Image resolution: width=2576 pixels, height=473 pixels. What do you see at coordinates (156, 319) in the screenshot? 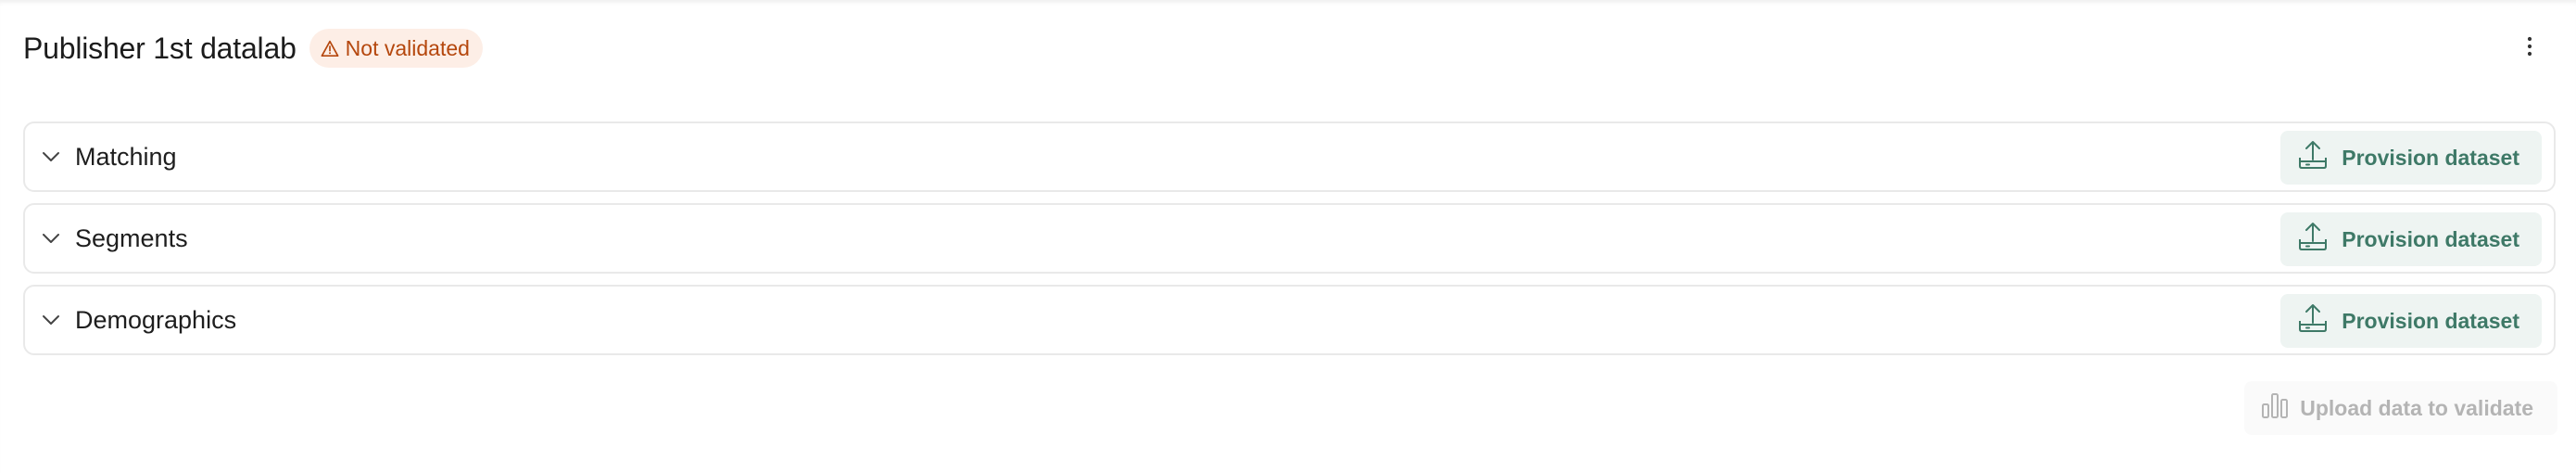
I see `section-label: Demographics` at bounding box center [156, 319].